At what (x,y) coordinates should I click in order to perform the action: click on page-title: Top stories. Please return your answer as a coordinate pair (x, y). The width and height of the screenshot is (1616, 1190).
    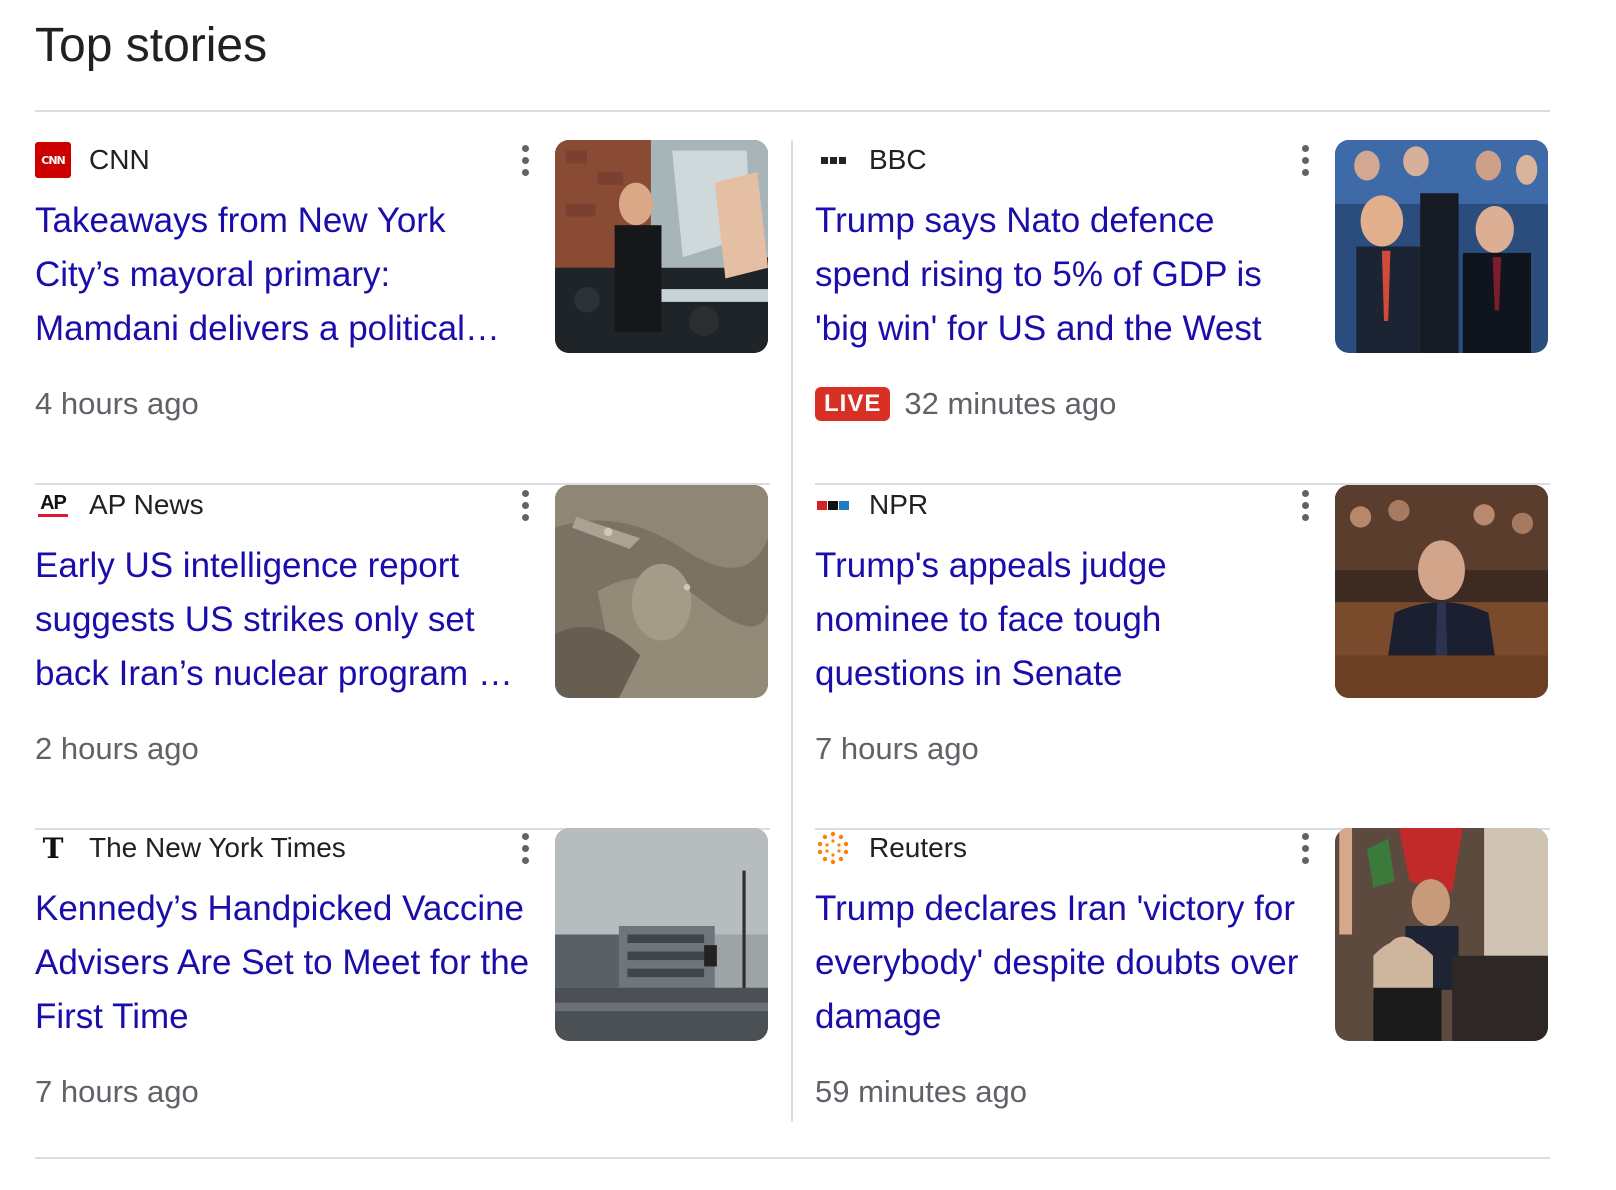
    Looking at the image, I should click on (151, 45).